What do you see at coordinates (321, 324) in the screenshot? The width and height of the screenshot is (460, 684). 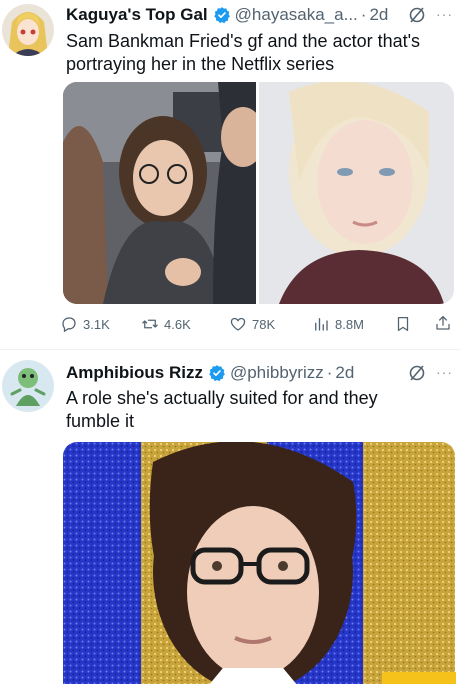 I see `views-icon` at bounding box center [321, 324].